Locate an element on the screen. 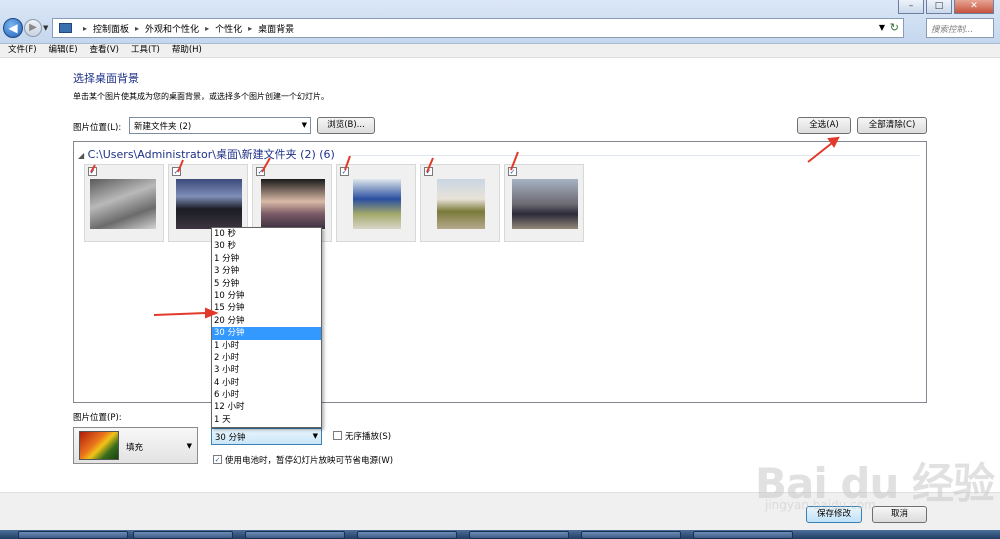 Image resolution: width=1000 pixels, height=539 pixels. arrow-head is located at coordinates (212, 313).